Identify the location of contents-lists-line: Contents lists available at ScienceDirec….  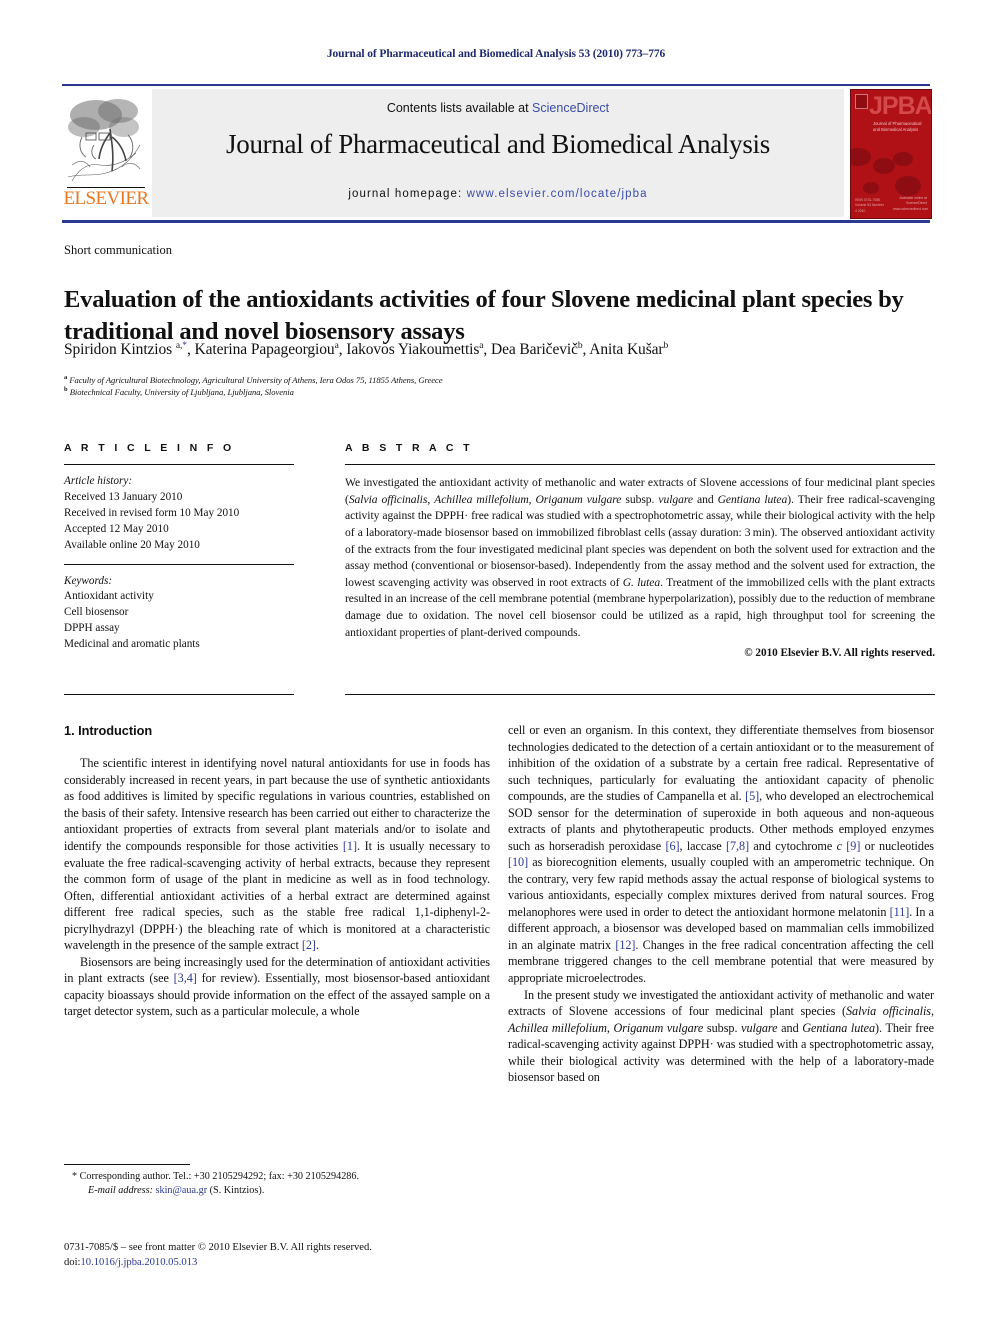
(498, 108).